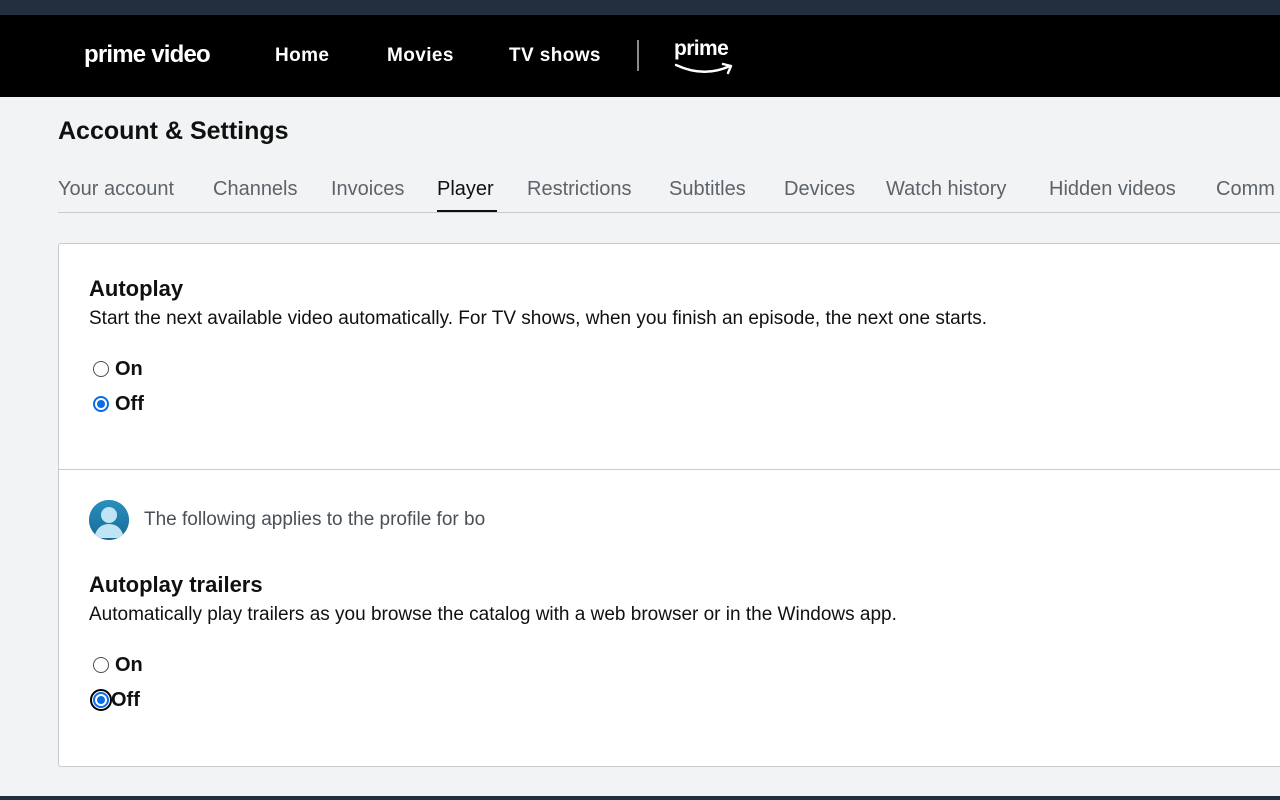  I want to click on trailers-on-radio, so click(101, 665).